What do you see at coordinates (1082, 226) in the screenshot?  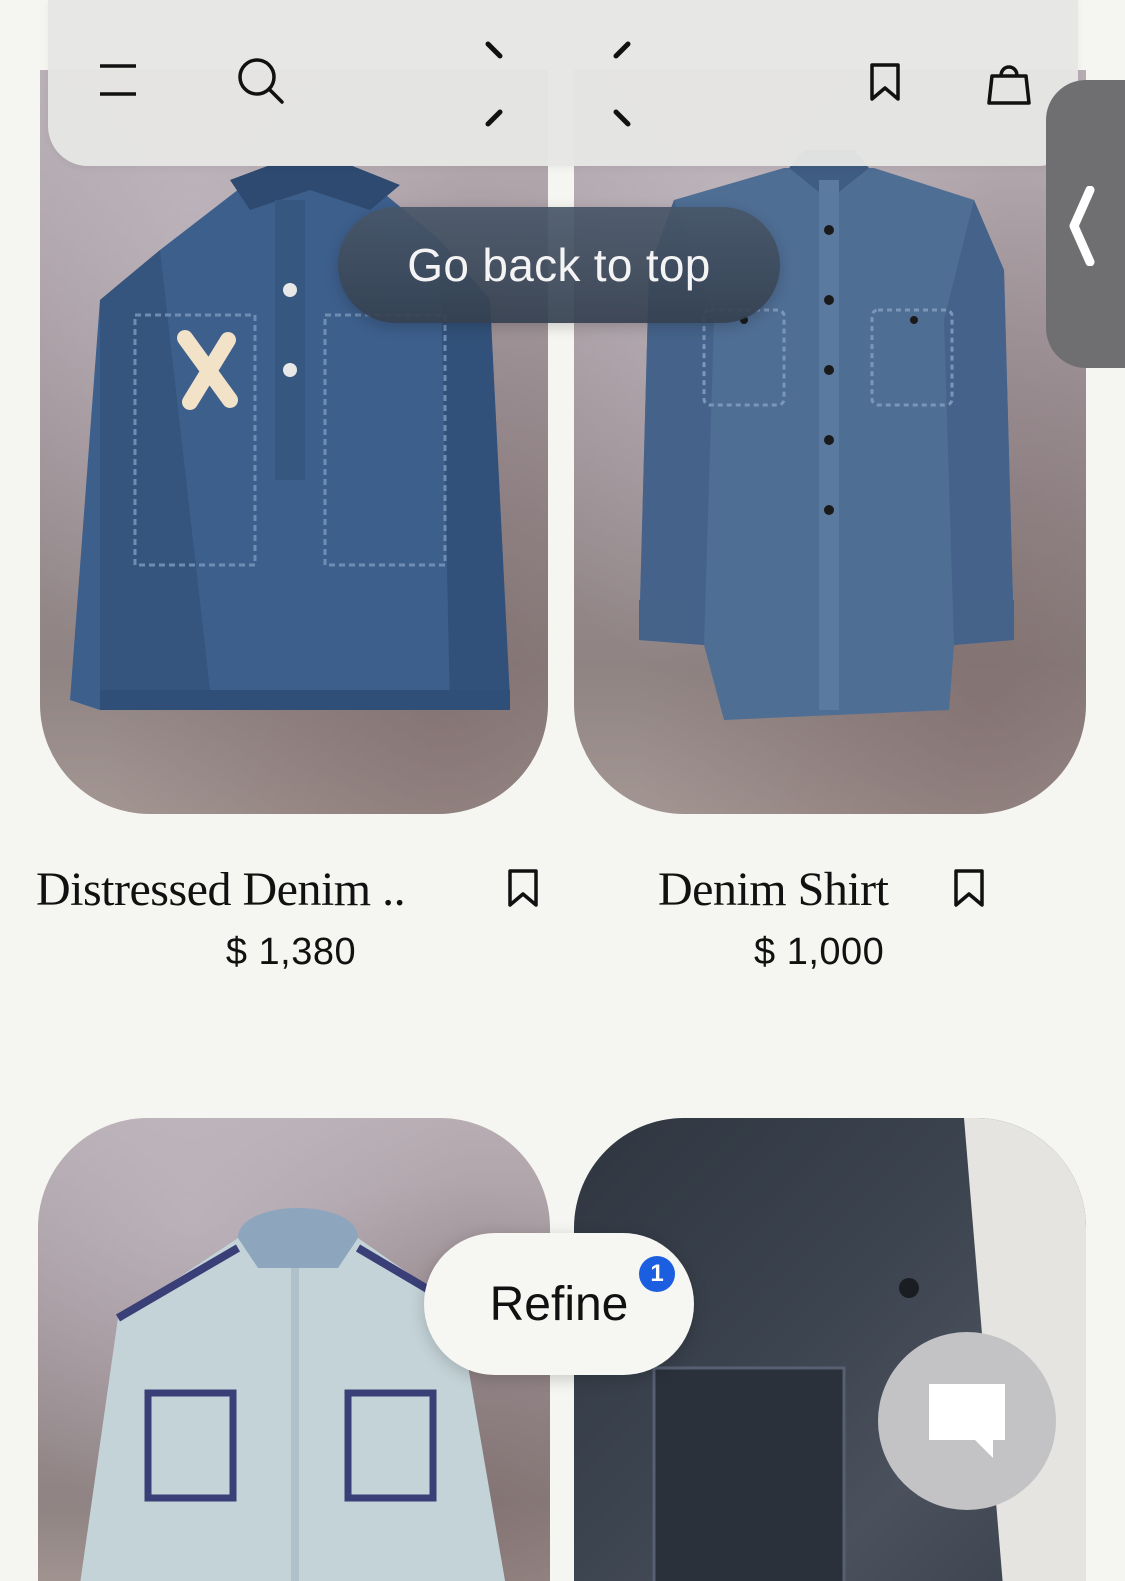 I see `chevron-left-icon` at bounding box center [1082, 226].